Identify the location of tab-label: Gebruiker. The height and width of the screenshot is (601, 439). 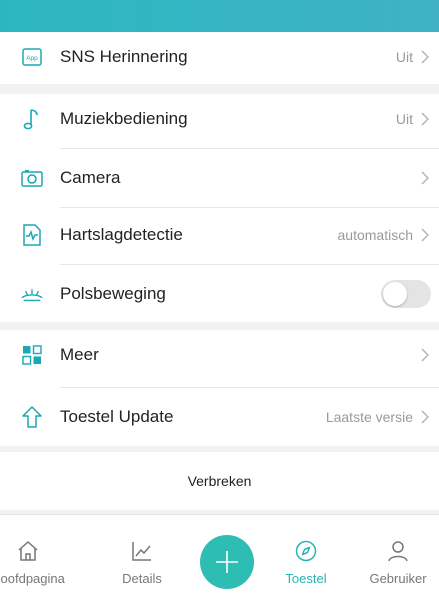
(398, 578).